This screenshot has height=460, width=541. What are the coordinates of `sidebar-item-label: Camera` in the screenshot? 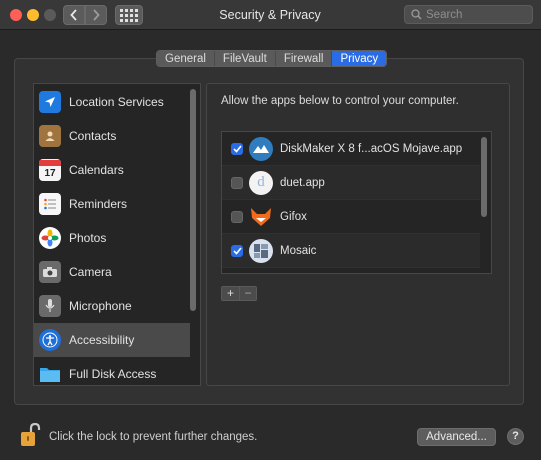 It's located at (90, 272).